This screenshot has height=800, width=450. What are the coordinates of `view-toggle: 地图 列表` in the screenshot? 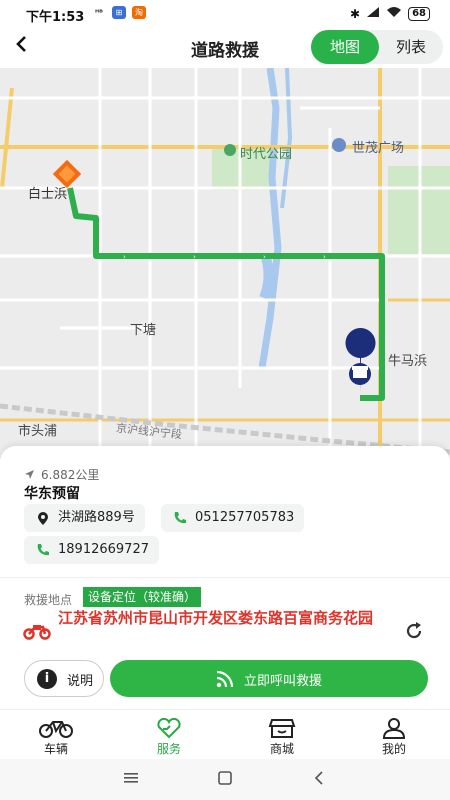 It's located at (377, 47).